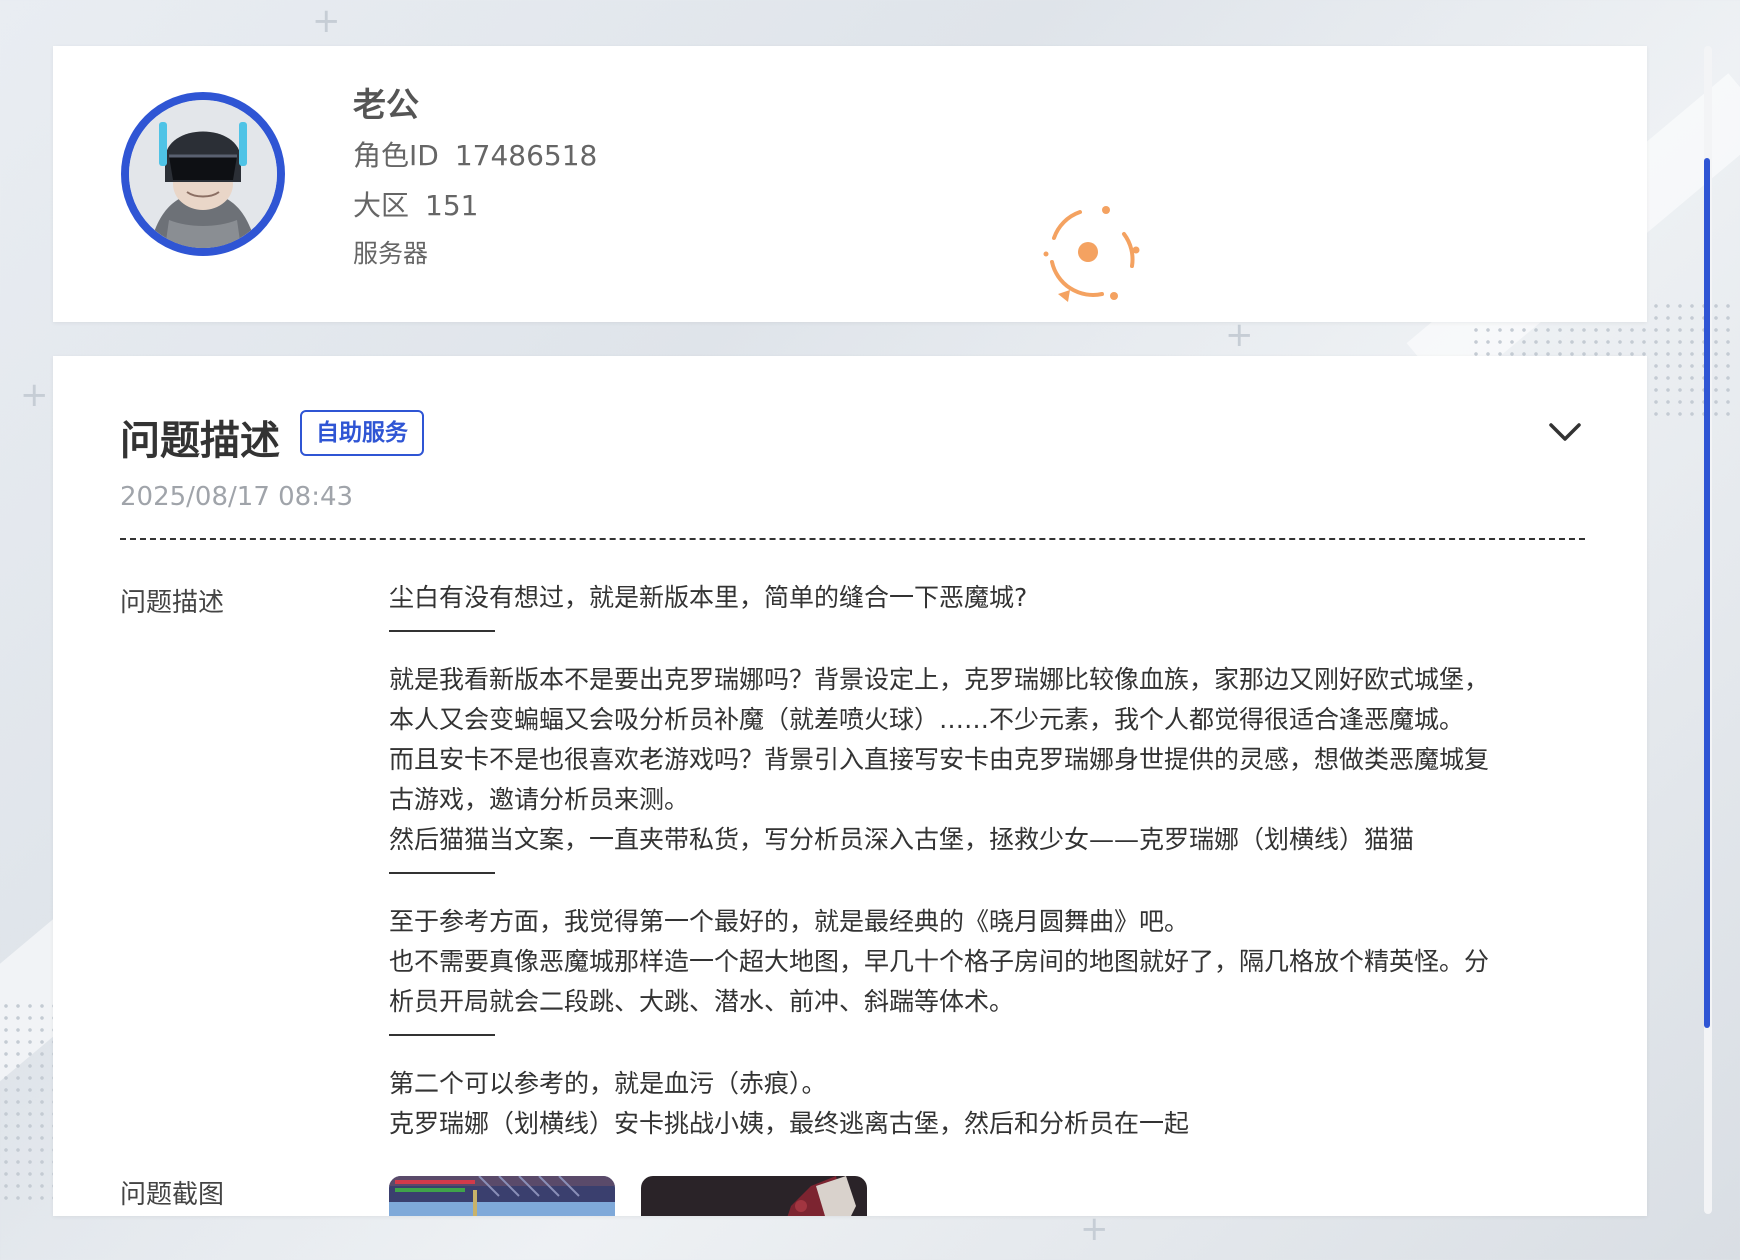  I want to click on server-label: 服务器, so click(391, 253).